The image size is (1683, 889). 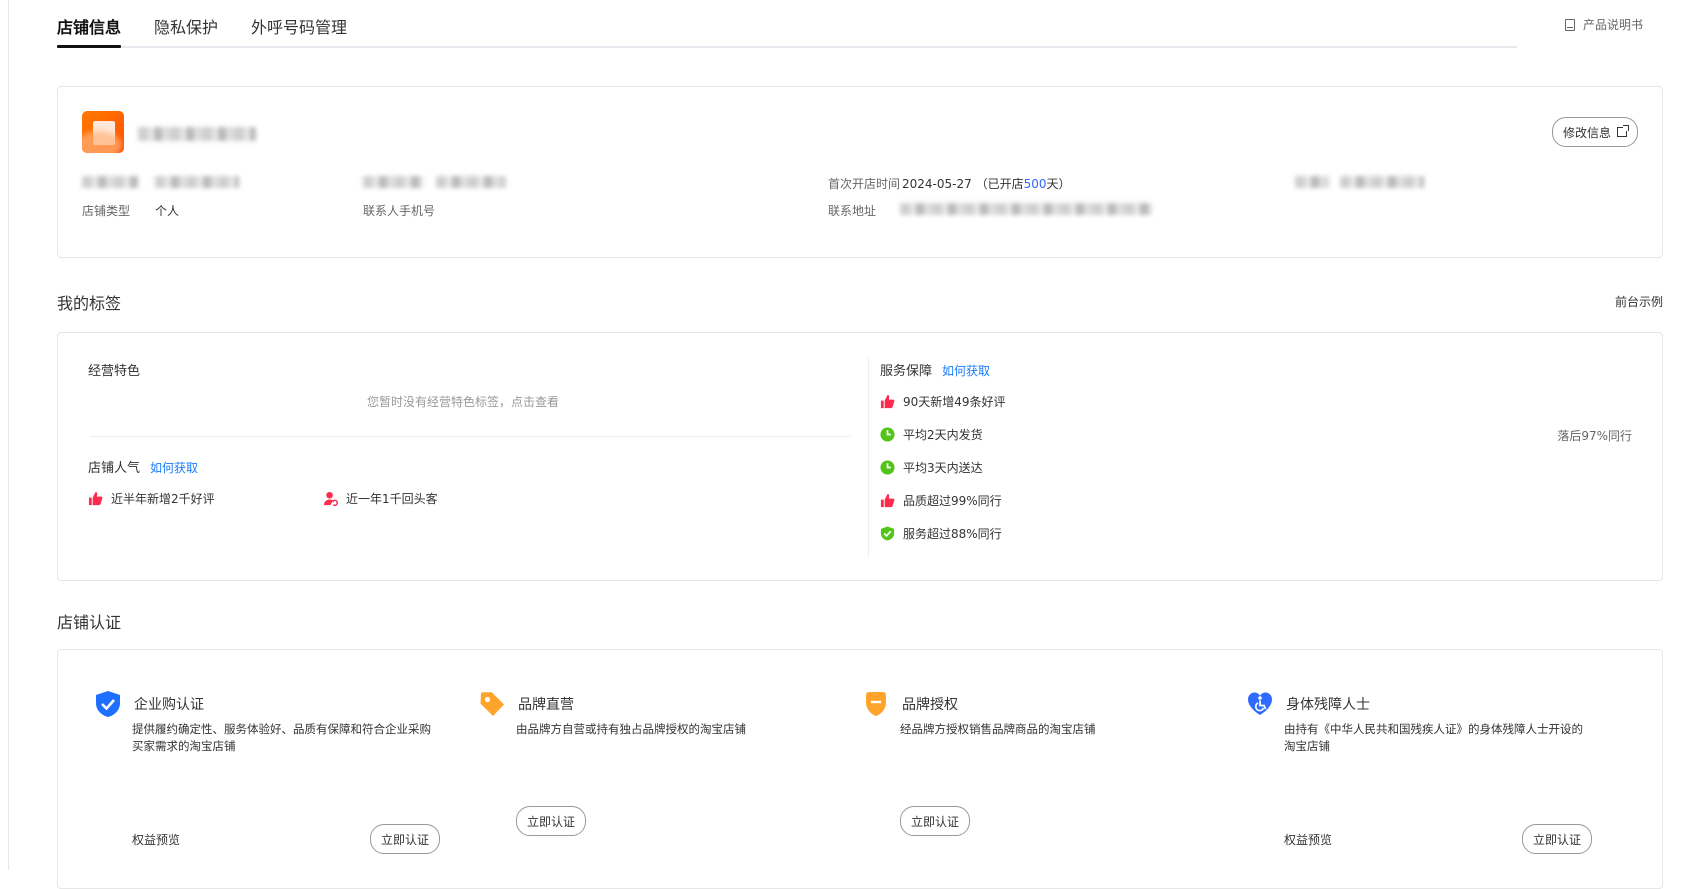 What do you see at coordinates (906, 371) in the screenshot?
I see `service-title-text: 服务保障` at bounding box center [906, 371].